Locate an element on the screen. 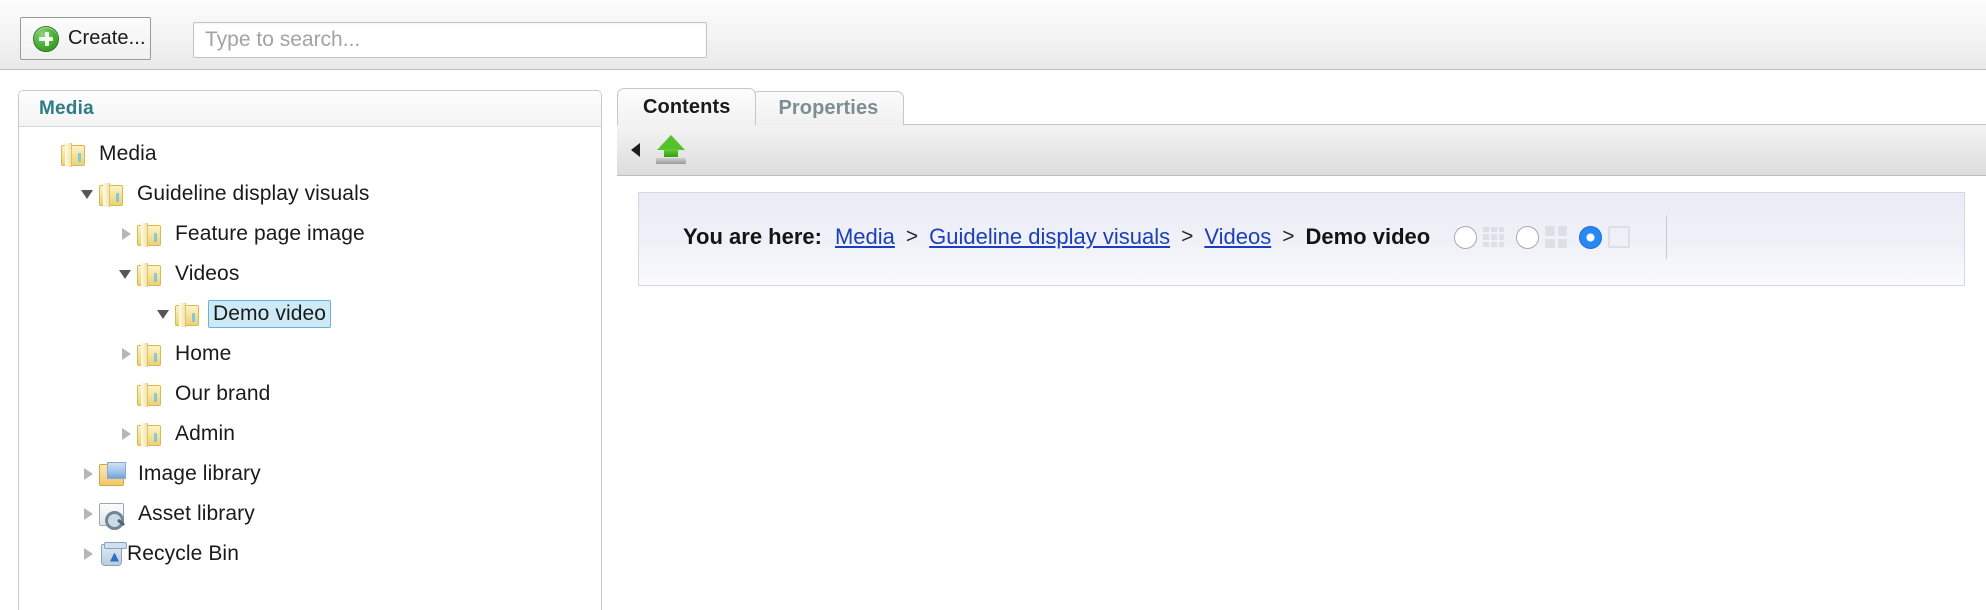  grid-small-icon is located at coordinates (1494, 237).